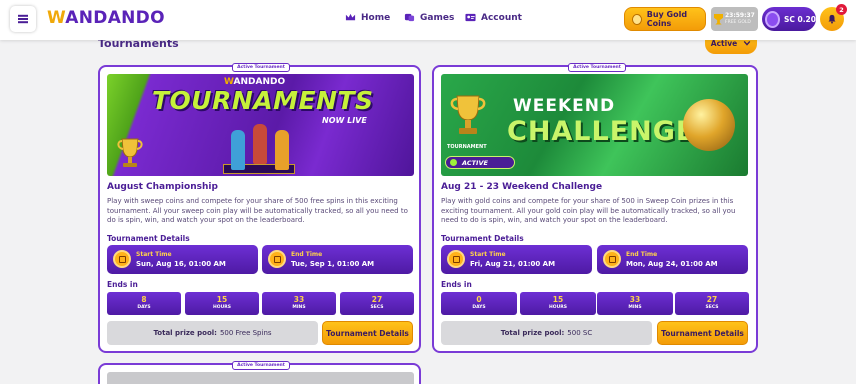 This screenshot has width=856, height=384. I want to click on hamburger-icon, so click(23, 19).